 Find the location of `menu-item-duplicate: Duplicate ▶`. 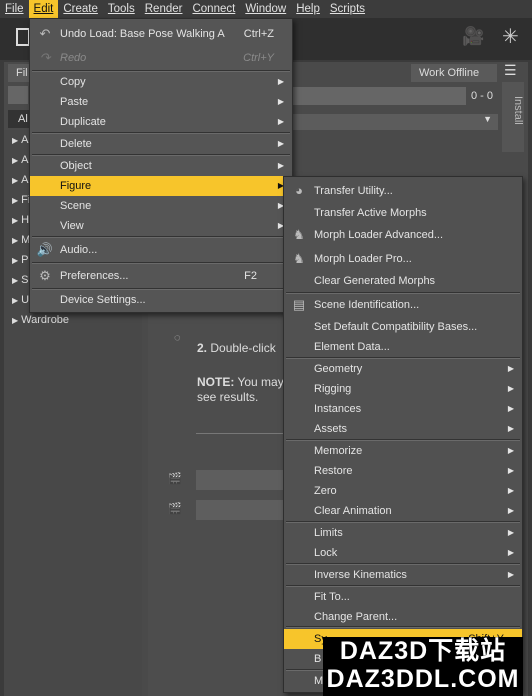

menu-item-duplicate: Duplicate ▶ is located at coordinates (161, 122).